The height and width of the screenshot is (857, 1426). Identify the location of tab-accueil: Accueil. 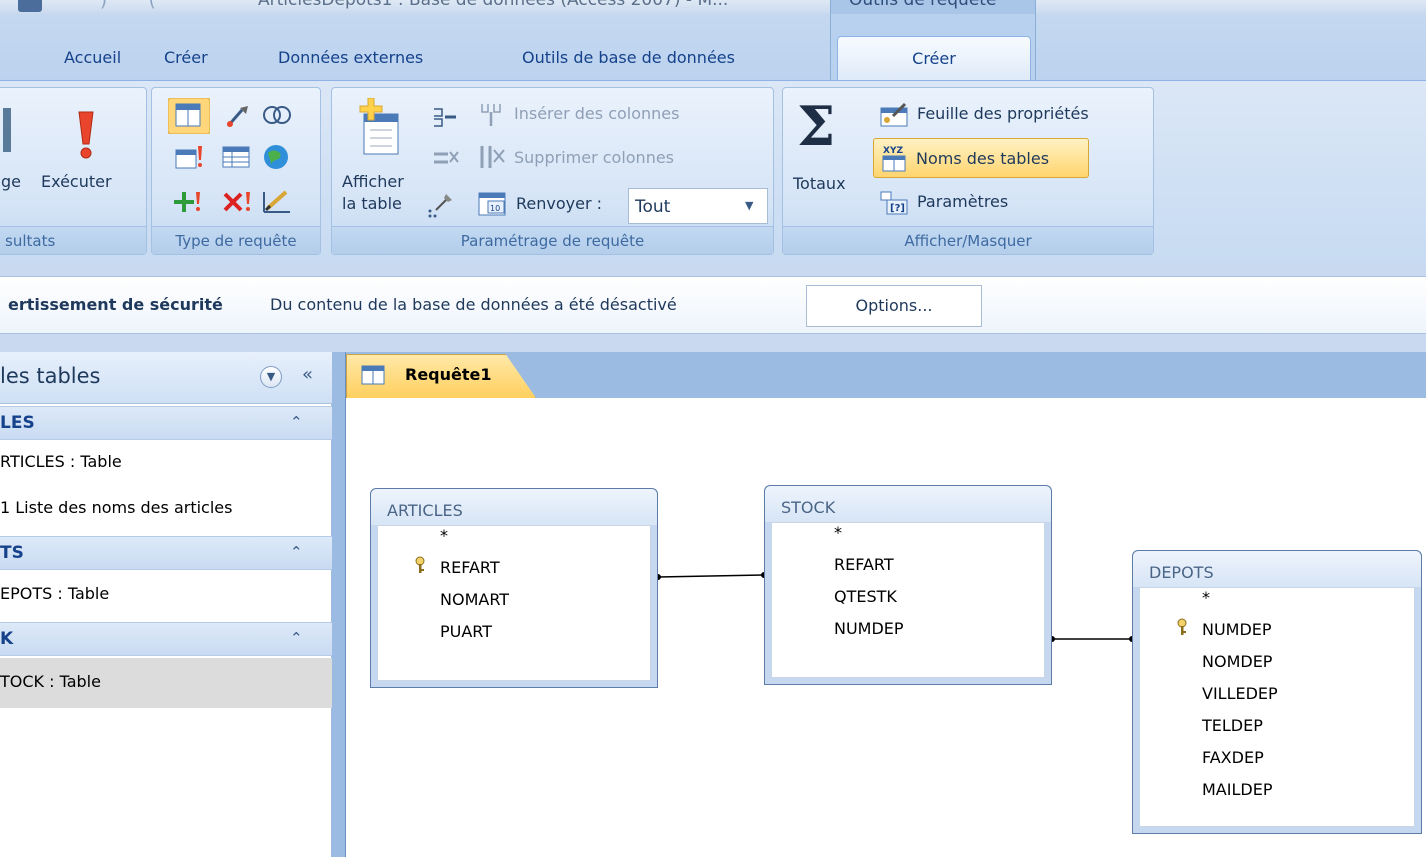
(92, 57).